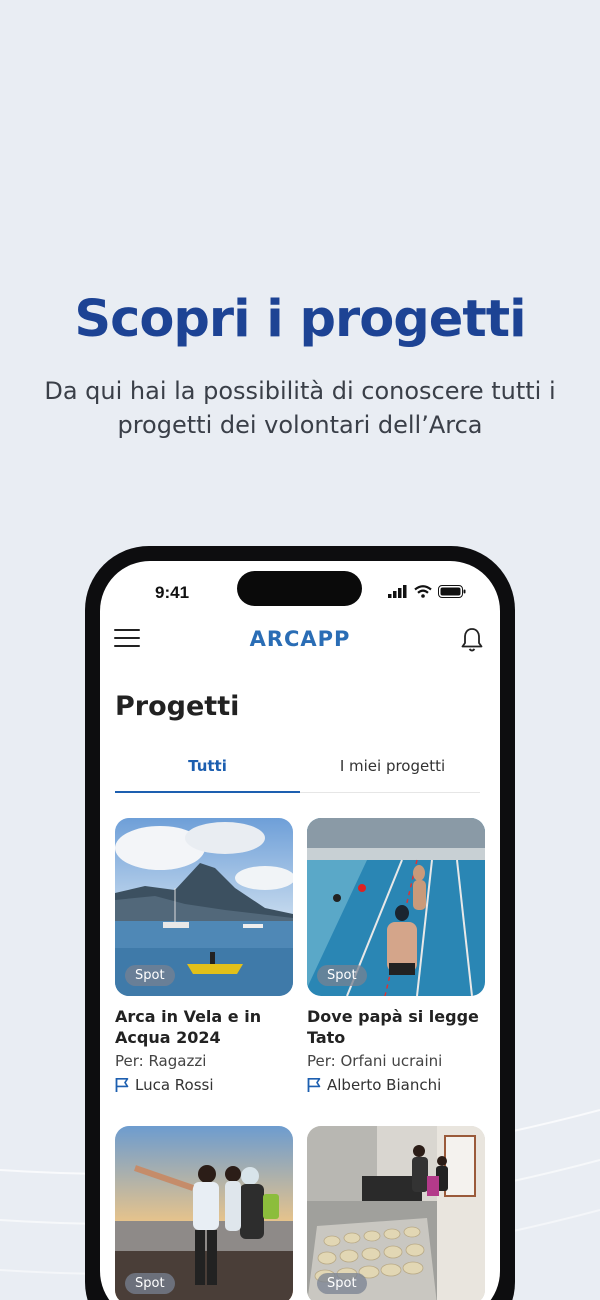  What do you see at coordinates (397, 591) in the screenshot?
I see `signal-icon` at bounding box center [397, 591].